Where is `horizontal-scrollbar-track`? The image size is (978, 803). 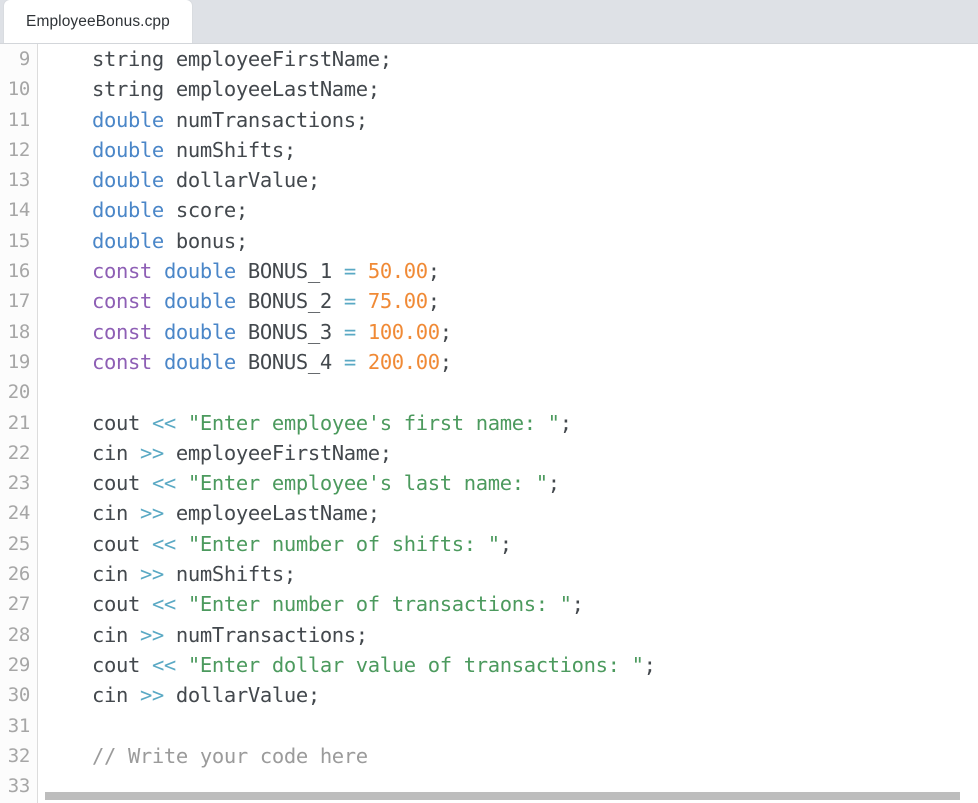
horizontal-scrollbar-track is located at coordinates (508, 796).